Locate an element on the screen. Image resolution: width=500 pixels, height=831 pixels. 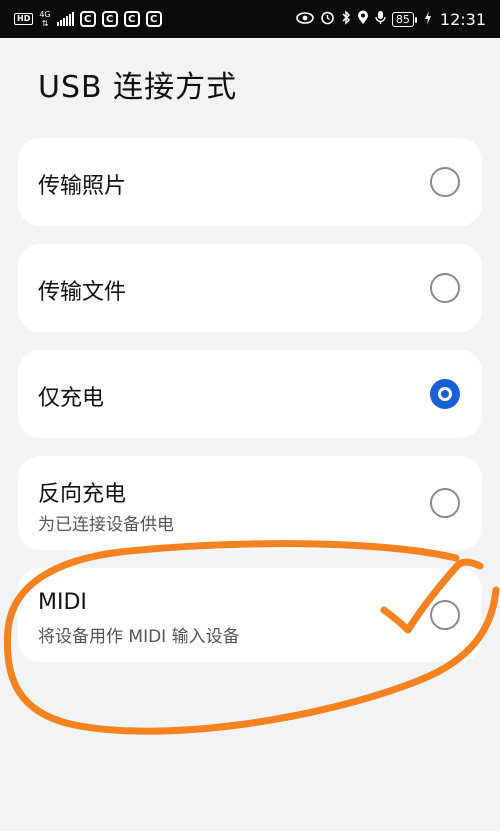
radio-button-selected is located at coordinates (445, 394).